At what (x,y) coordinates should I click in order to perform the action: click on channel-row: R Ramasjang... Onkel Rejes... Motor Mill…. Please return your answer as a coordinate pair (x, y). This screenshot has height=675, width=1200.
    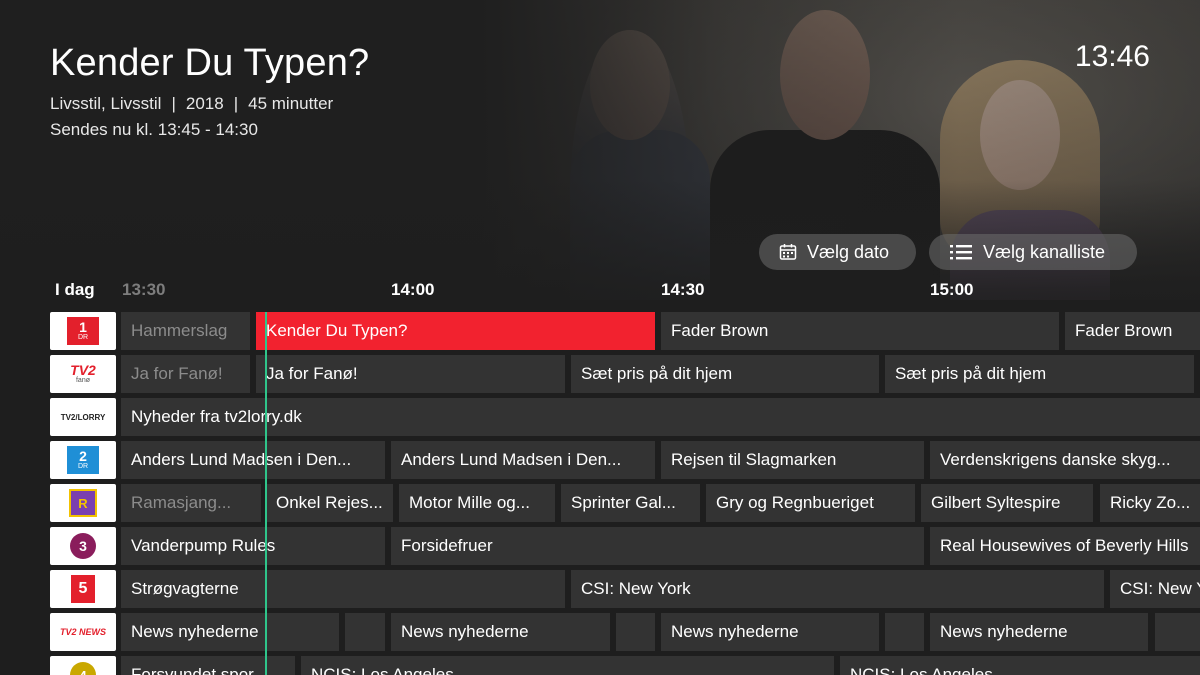
    Looking at the image, I should click on (600, 503).